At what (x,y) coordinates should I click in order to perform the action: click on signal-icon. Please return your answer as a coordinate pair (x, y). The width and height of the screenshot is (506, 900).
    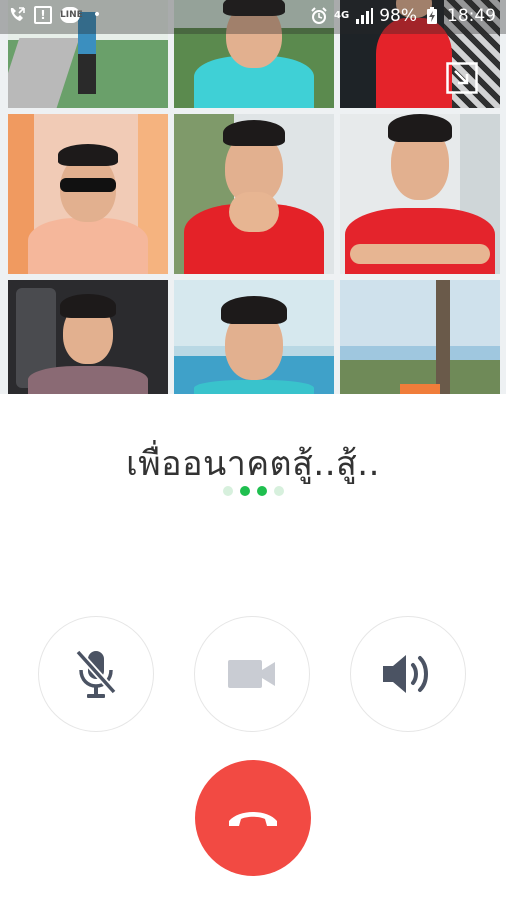
    Looking at the image, I should click on (364, 16).